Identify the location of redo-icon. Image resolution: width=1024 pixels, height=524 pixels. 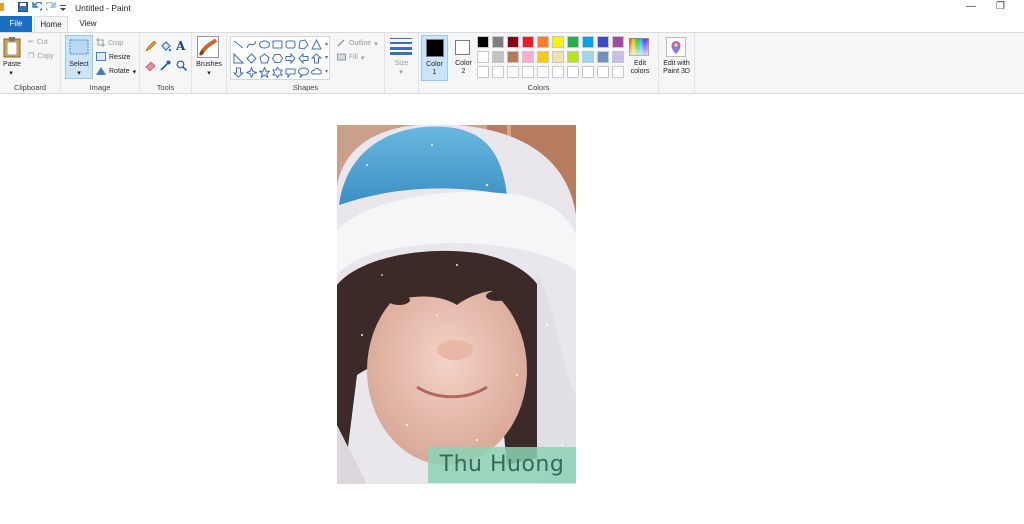
(50, 6).